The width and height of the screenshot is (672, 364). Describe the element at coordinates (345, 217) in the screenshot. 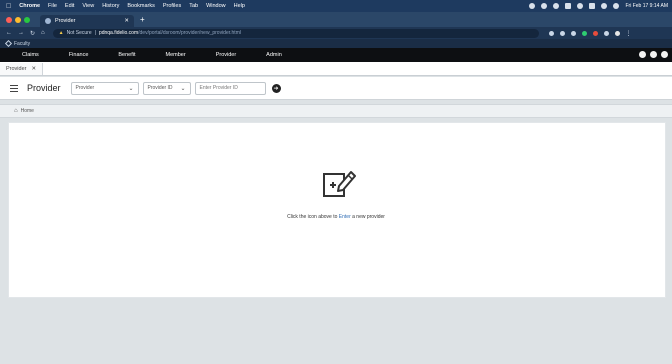

I see `enter-link: Enter` at that location.